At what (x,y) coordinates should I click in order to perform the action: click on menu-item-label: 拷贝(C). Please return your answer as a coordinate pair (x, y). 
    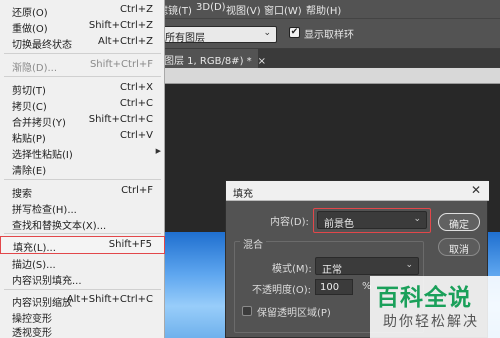
    Looking at the image, I should click on (29, 107).